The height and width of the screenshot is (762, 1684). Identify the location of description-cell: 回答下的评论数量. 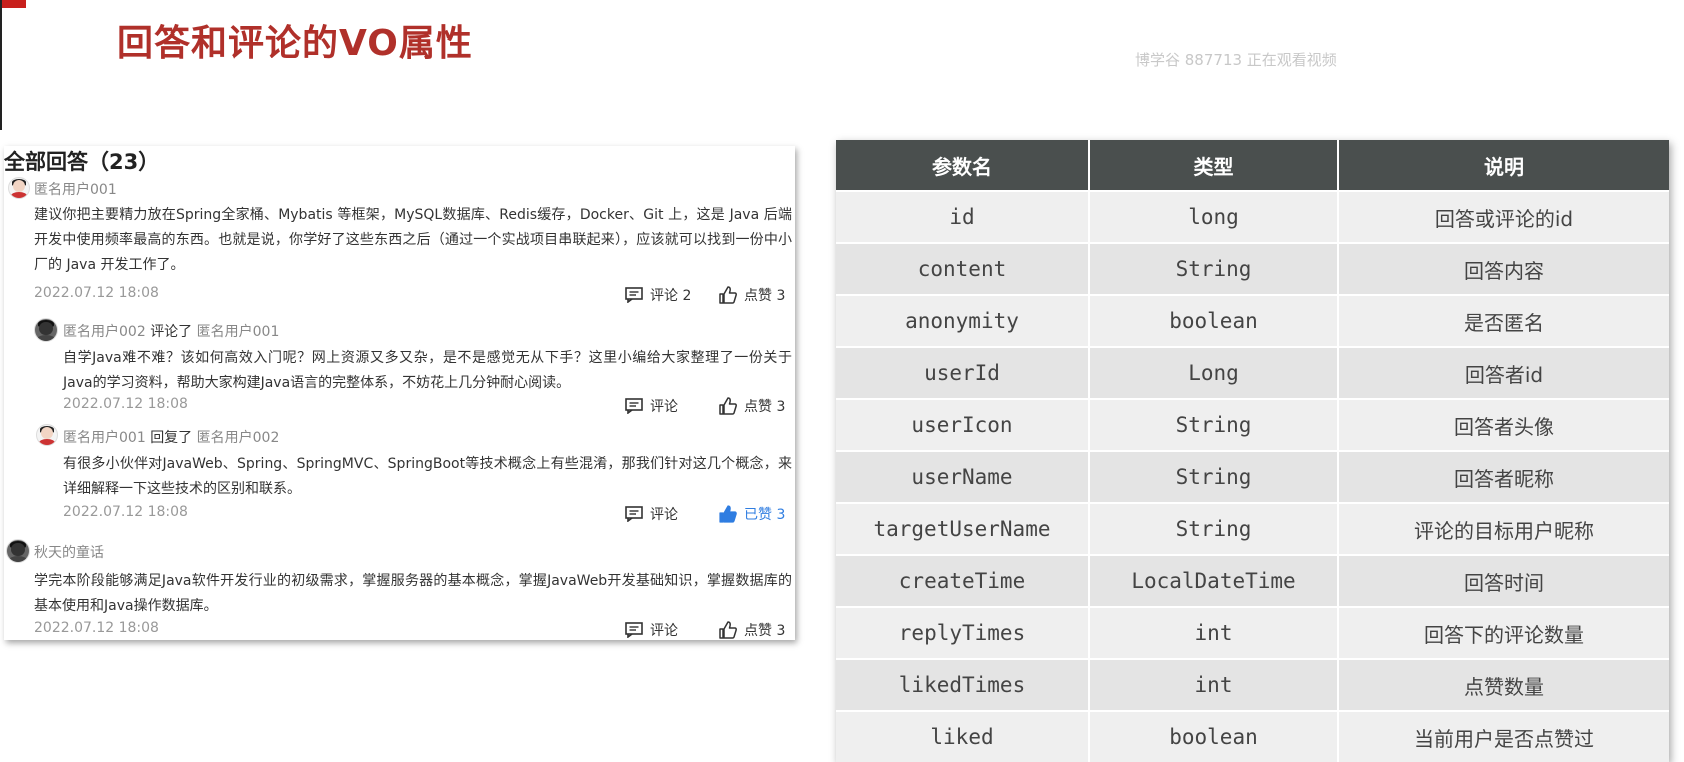
(1503, 632).